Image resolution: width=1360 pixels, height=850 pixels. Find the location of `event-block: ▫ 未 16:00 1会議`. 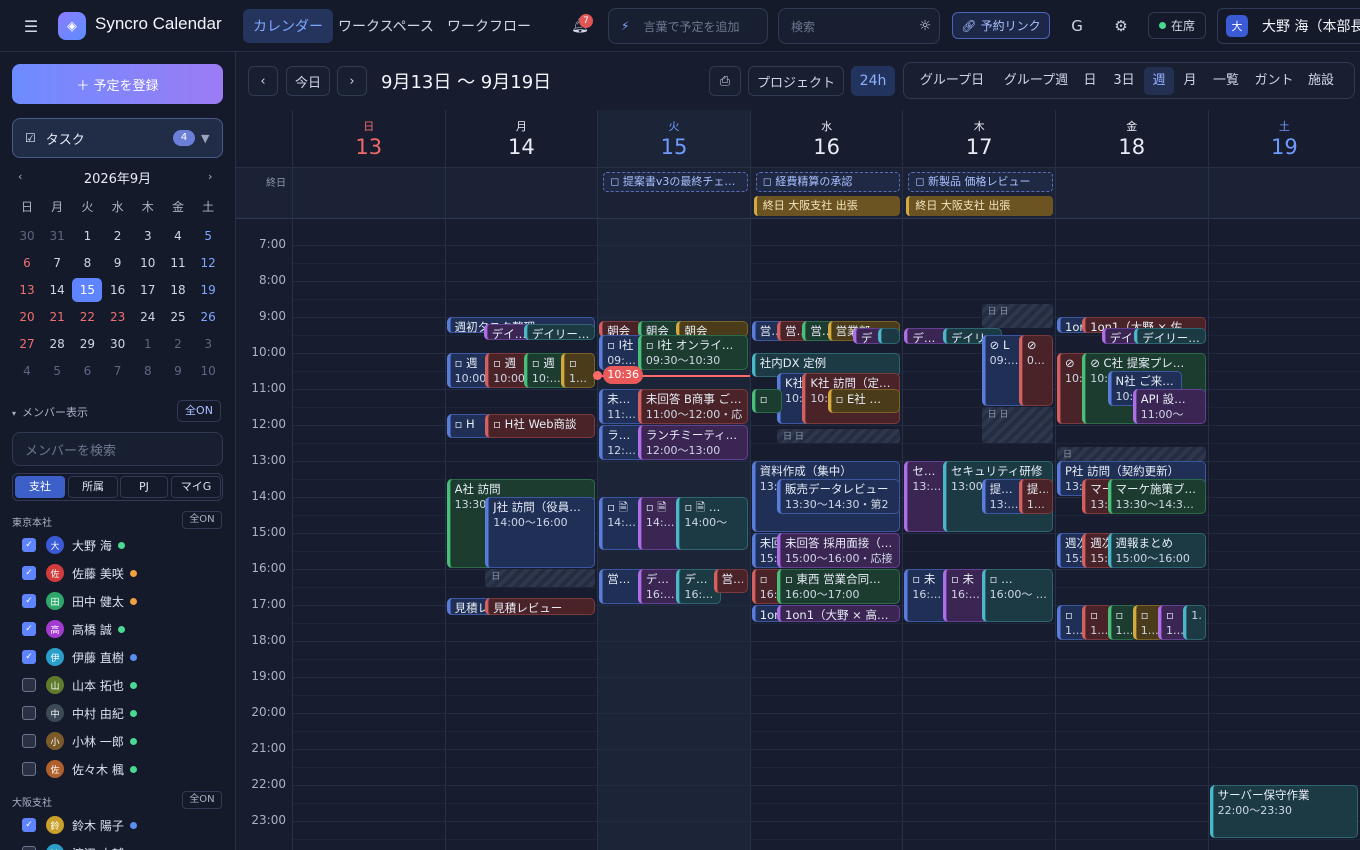

event-block: ▫ 未 16:00 1会議 is located at coordinates (965, 595).